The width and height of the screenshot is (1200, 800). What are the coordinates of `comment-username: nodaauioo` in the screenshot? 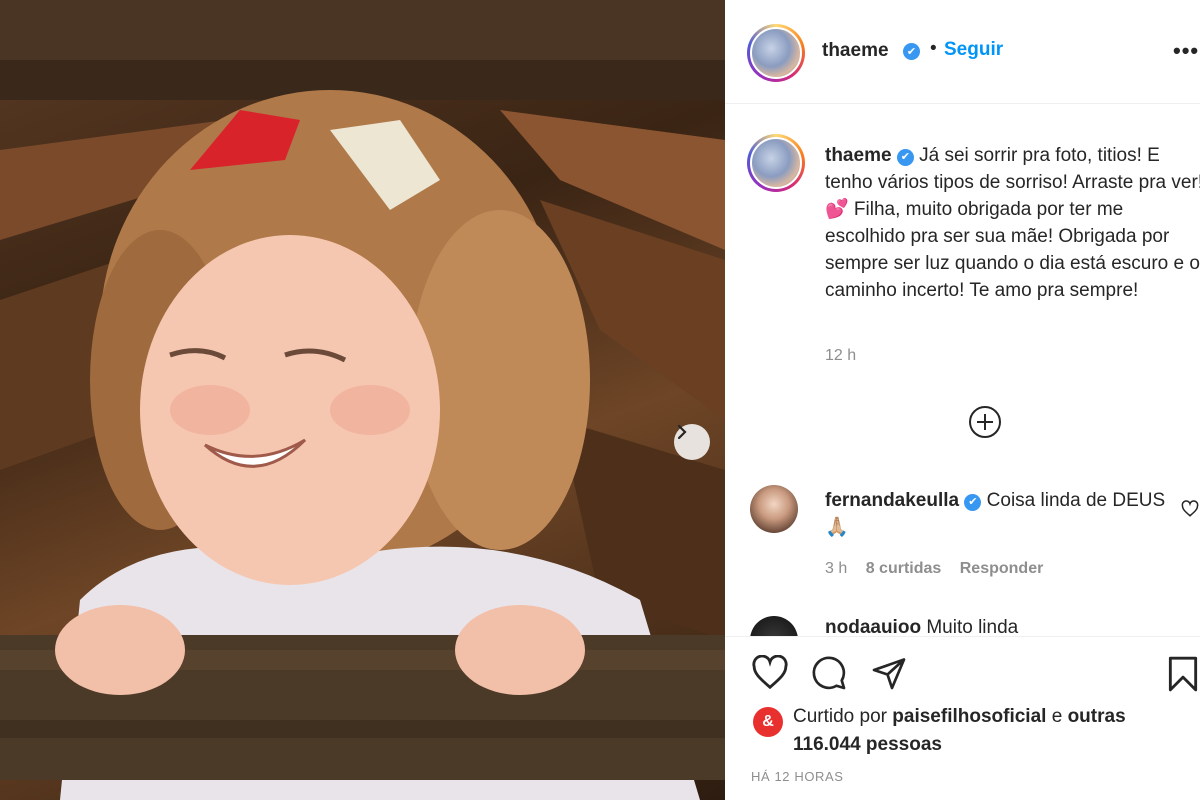 It's located at (873, 626).